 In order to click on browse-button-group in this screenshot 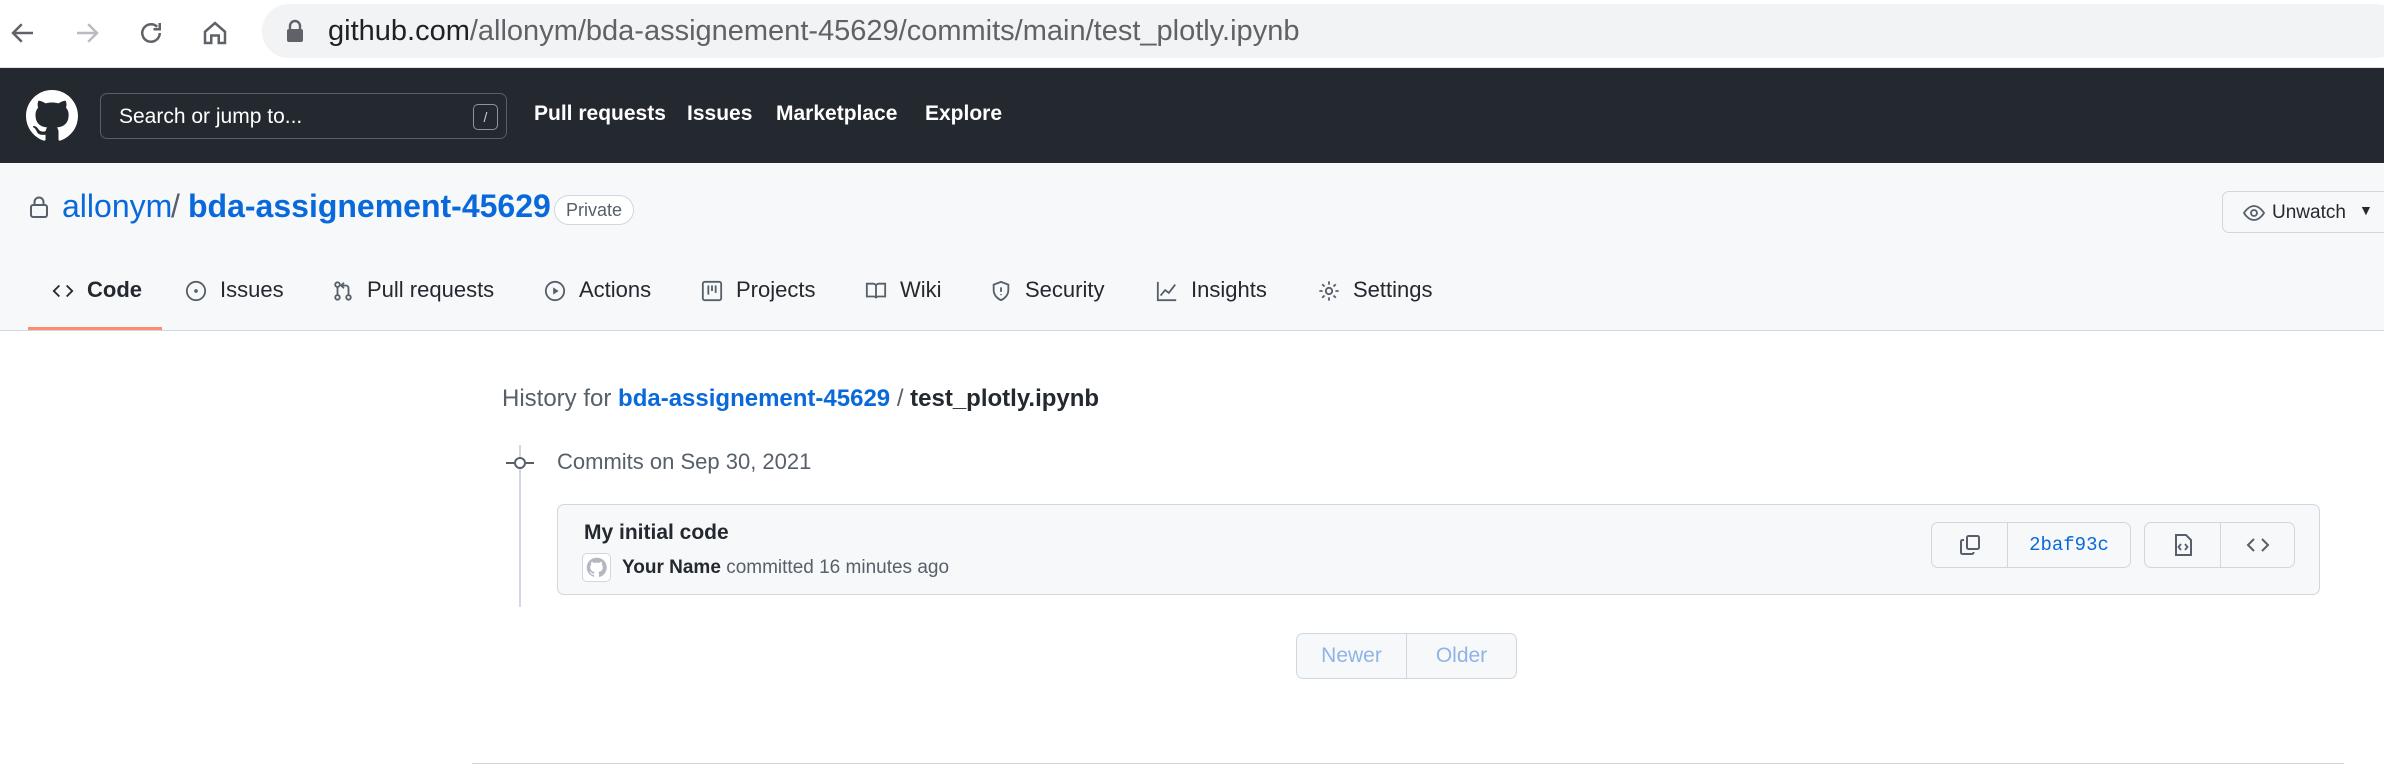, I will do `click(2219, 545)`.